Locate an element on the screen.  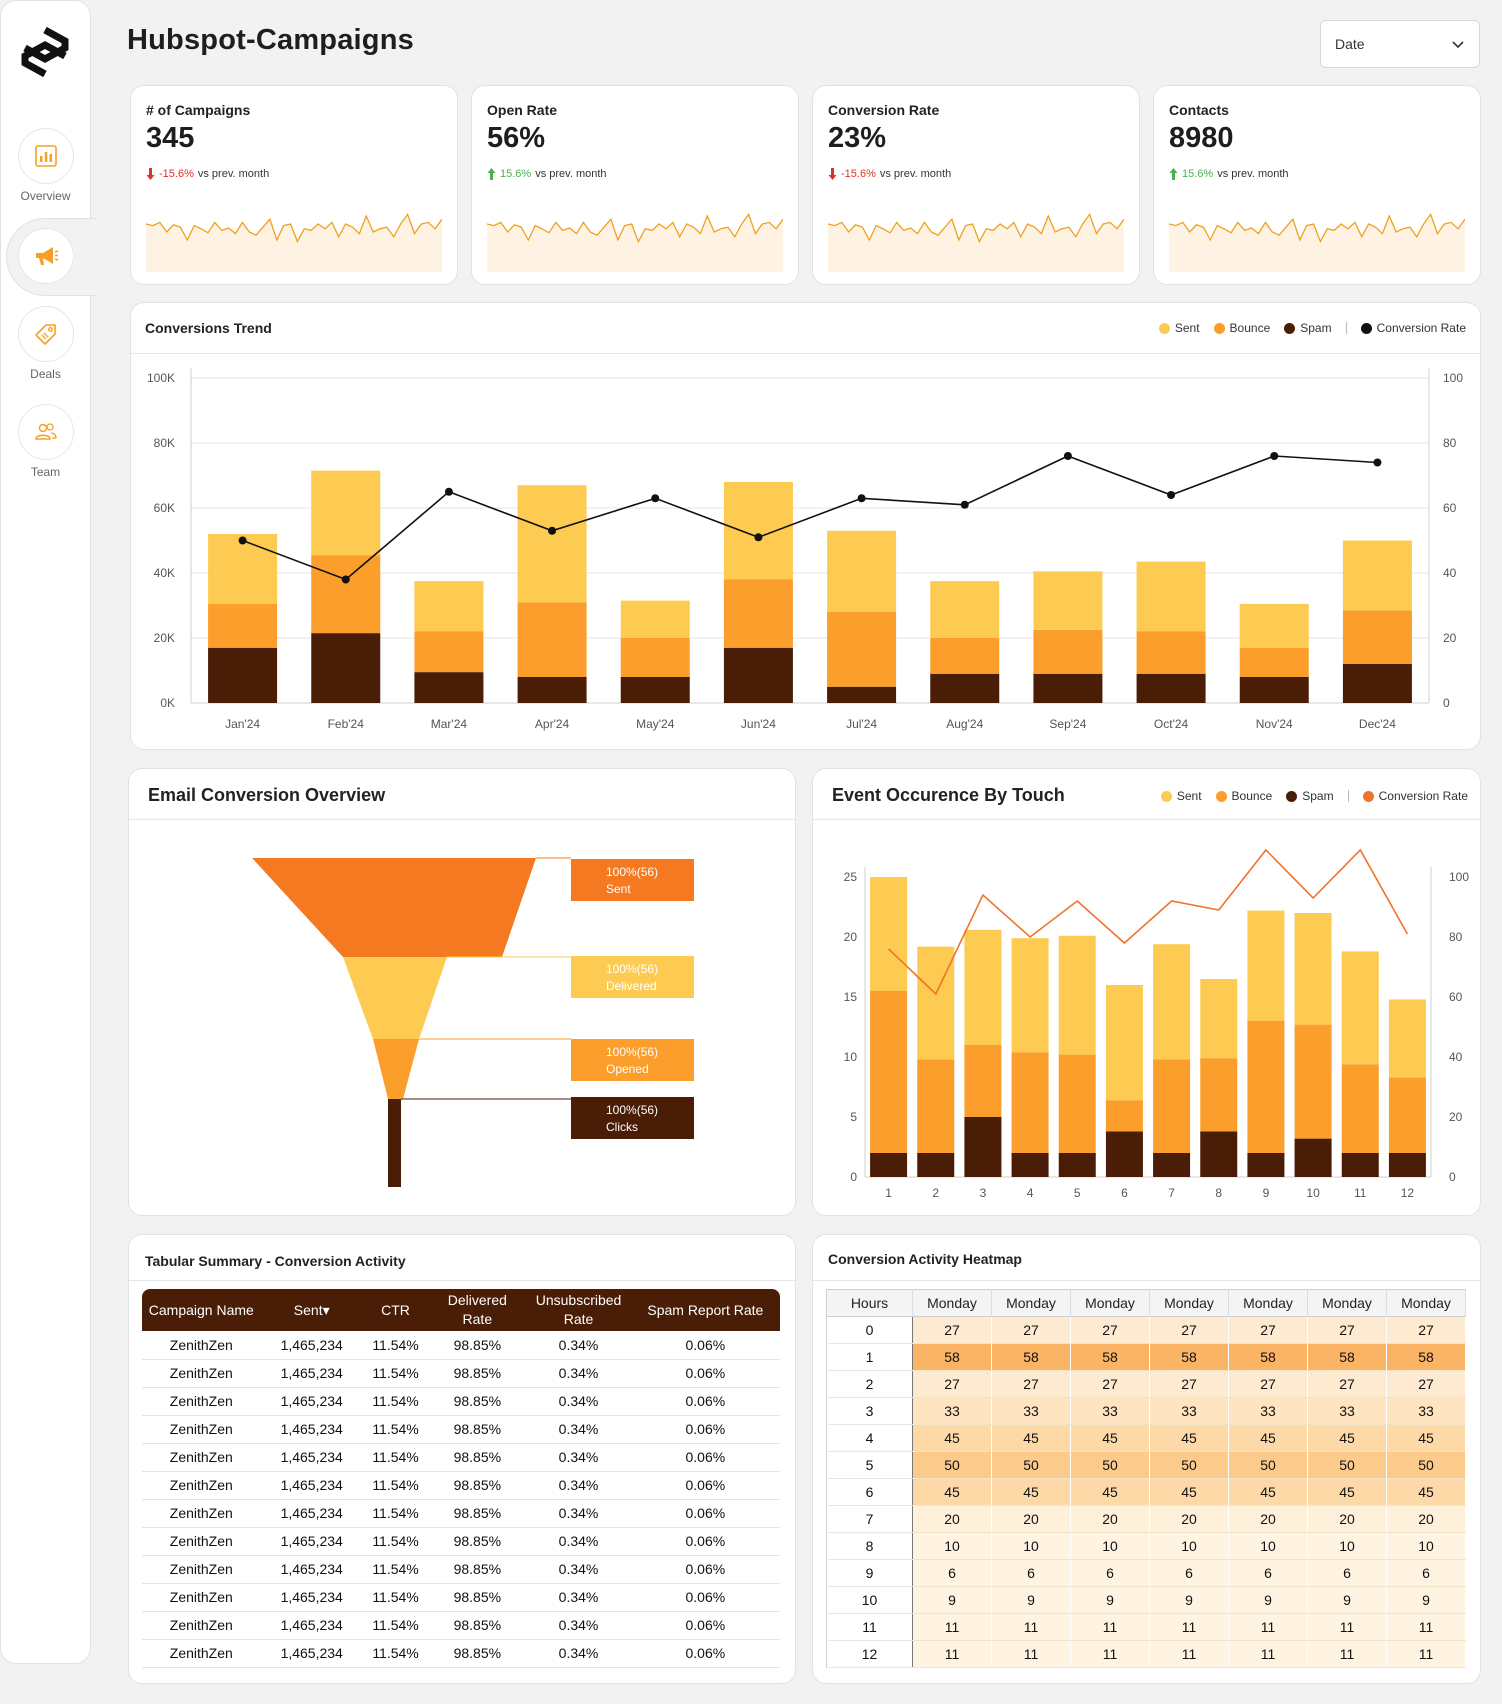
table-cell: 0.06% is located at coordinates (705, 1513).